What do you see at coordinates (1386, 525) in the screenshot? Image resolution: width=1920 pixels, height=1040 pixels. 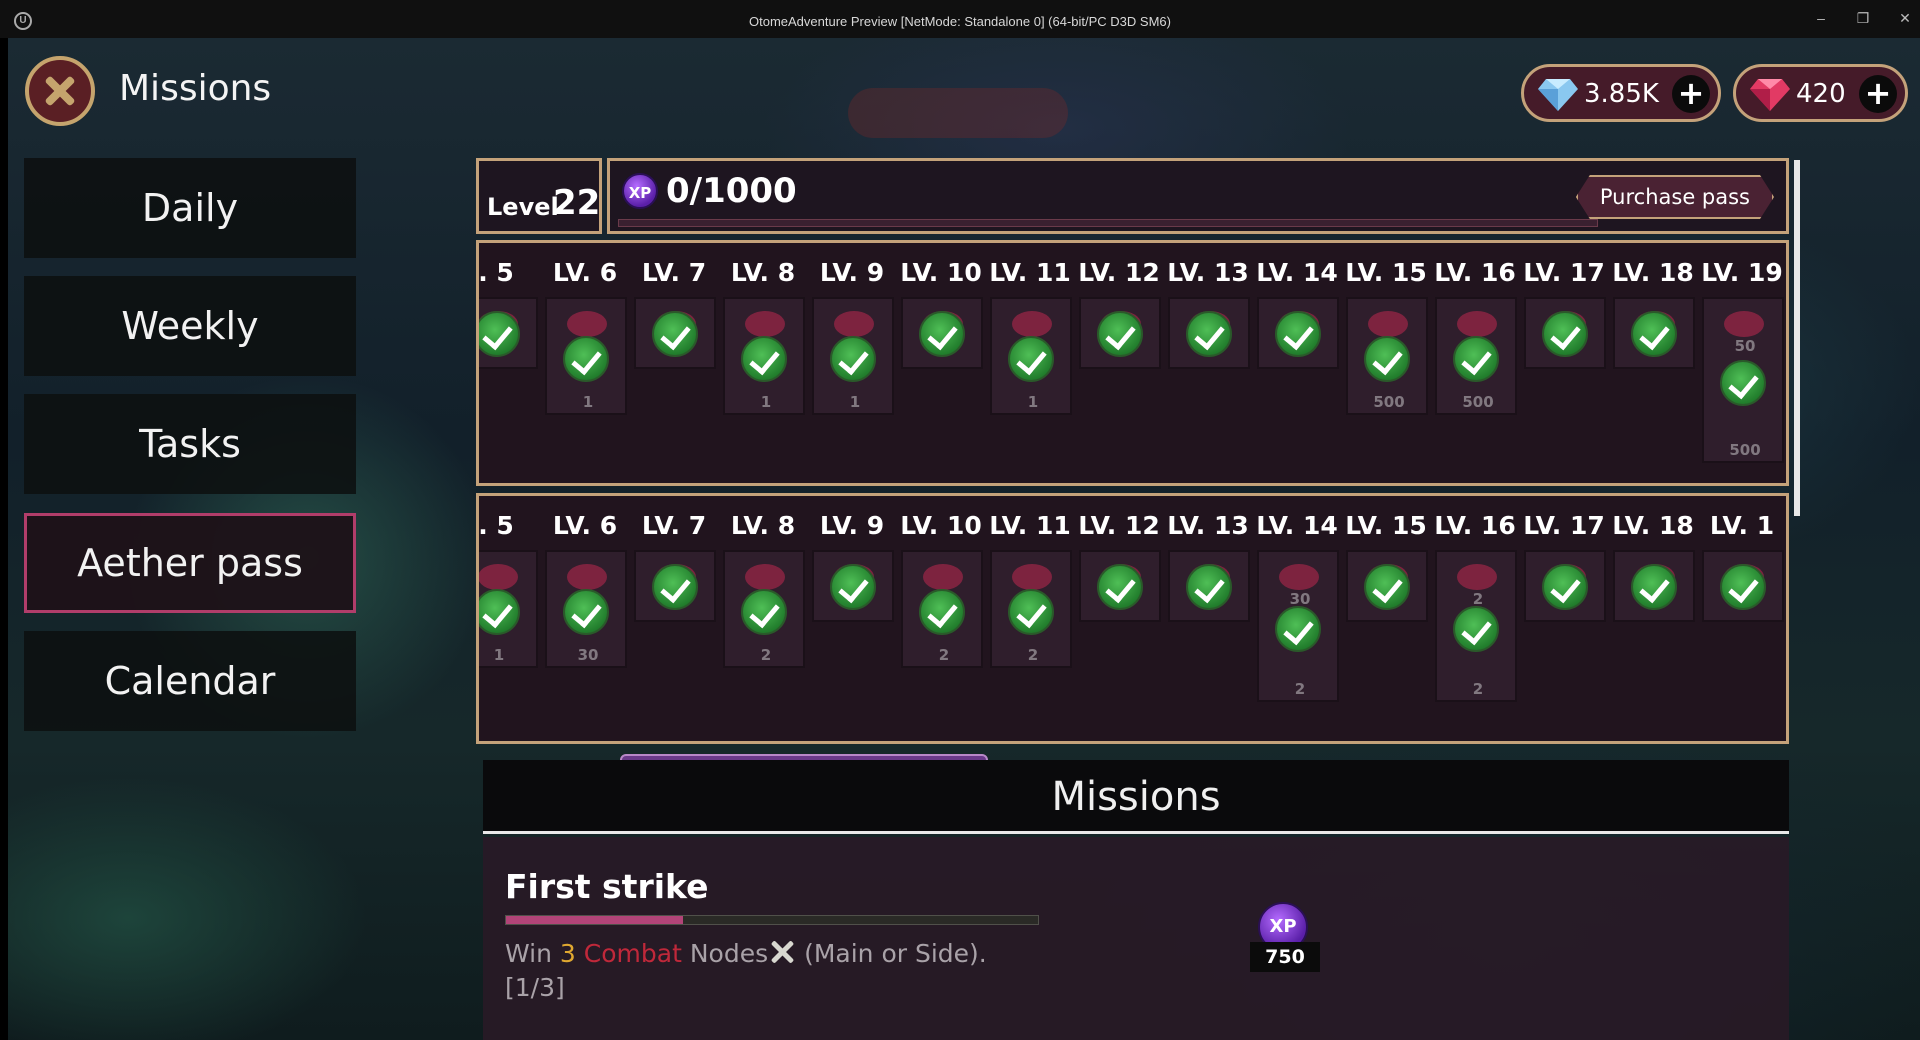 I see `level-label: LV. 15` at bounding box center [1386, 525].